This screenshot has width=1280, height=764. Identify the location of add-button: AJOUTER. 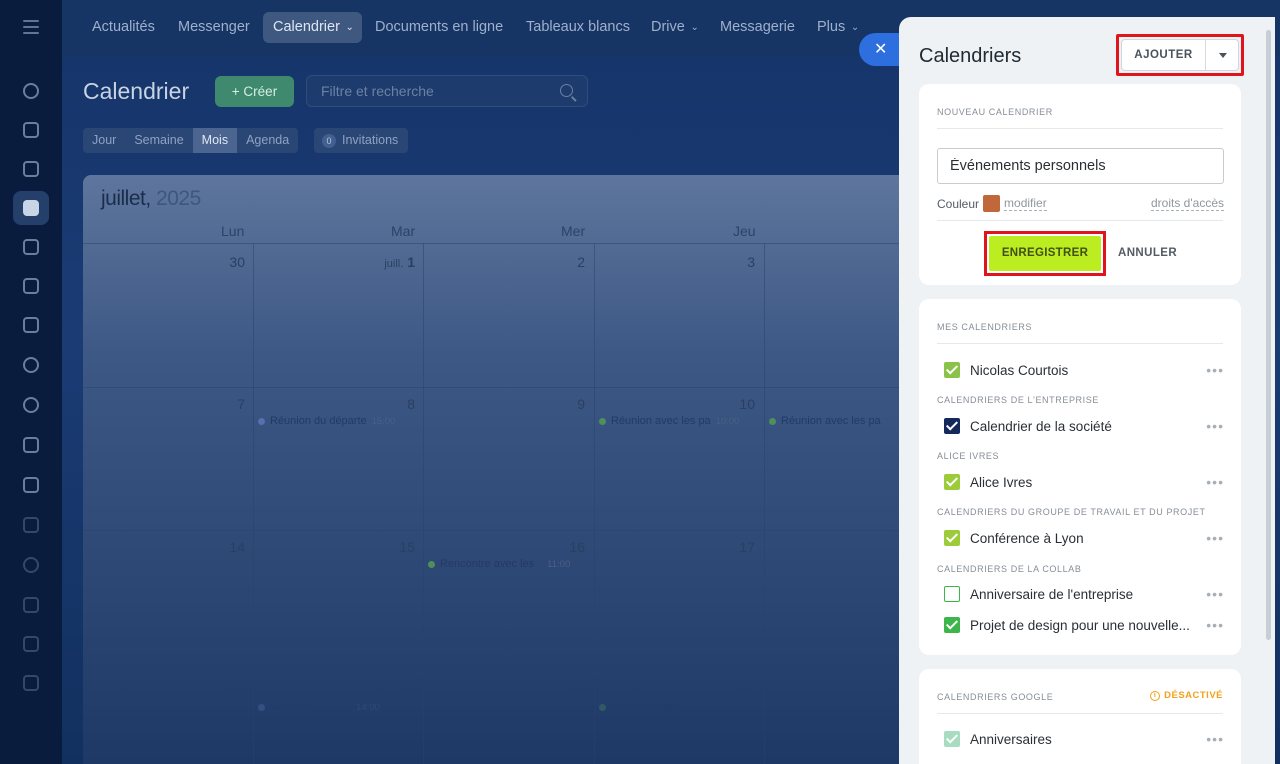
(1180, 55).